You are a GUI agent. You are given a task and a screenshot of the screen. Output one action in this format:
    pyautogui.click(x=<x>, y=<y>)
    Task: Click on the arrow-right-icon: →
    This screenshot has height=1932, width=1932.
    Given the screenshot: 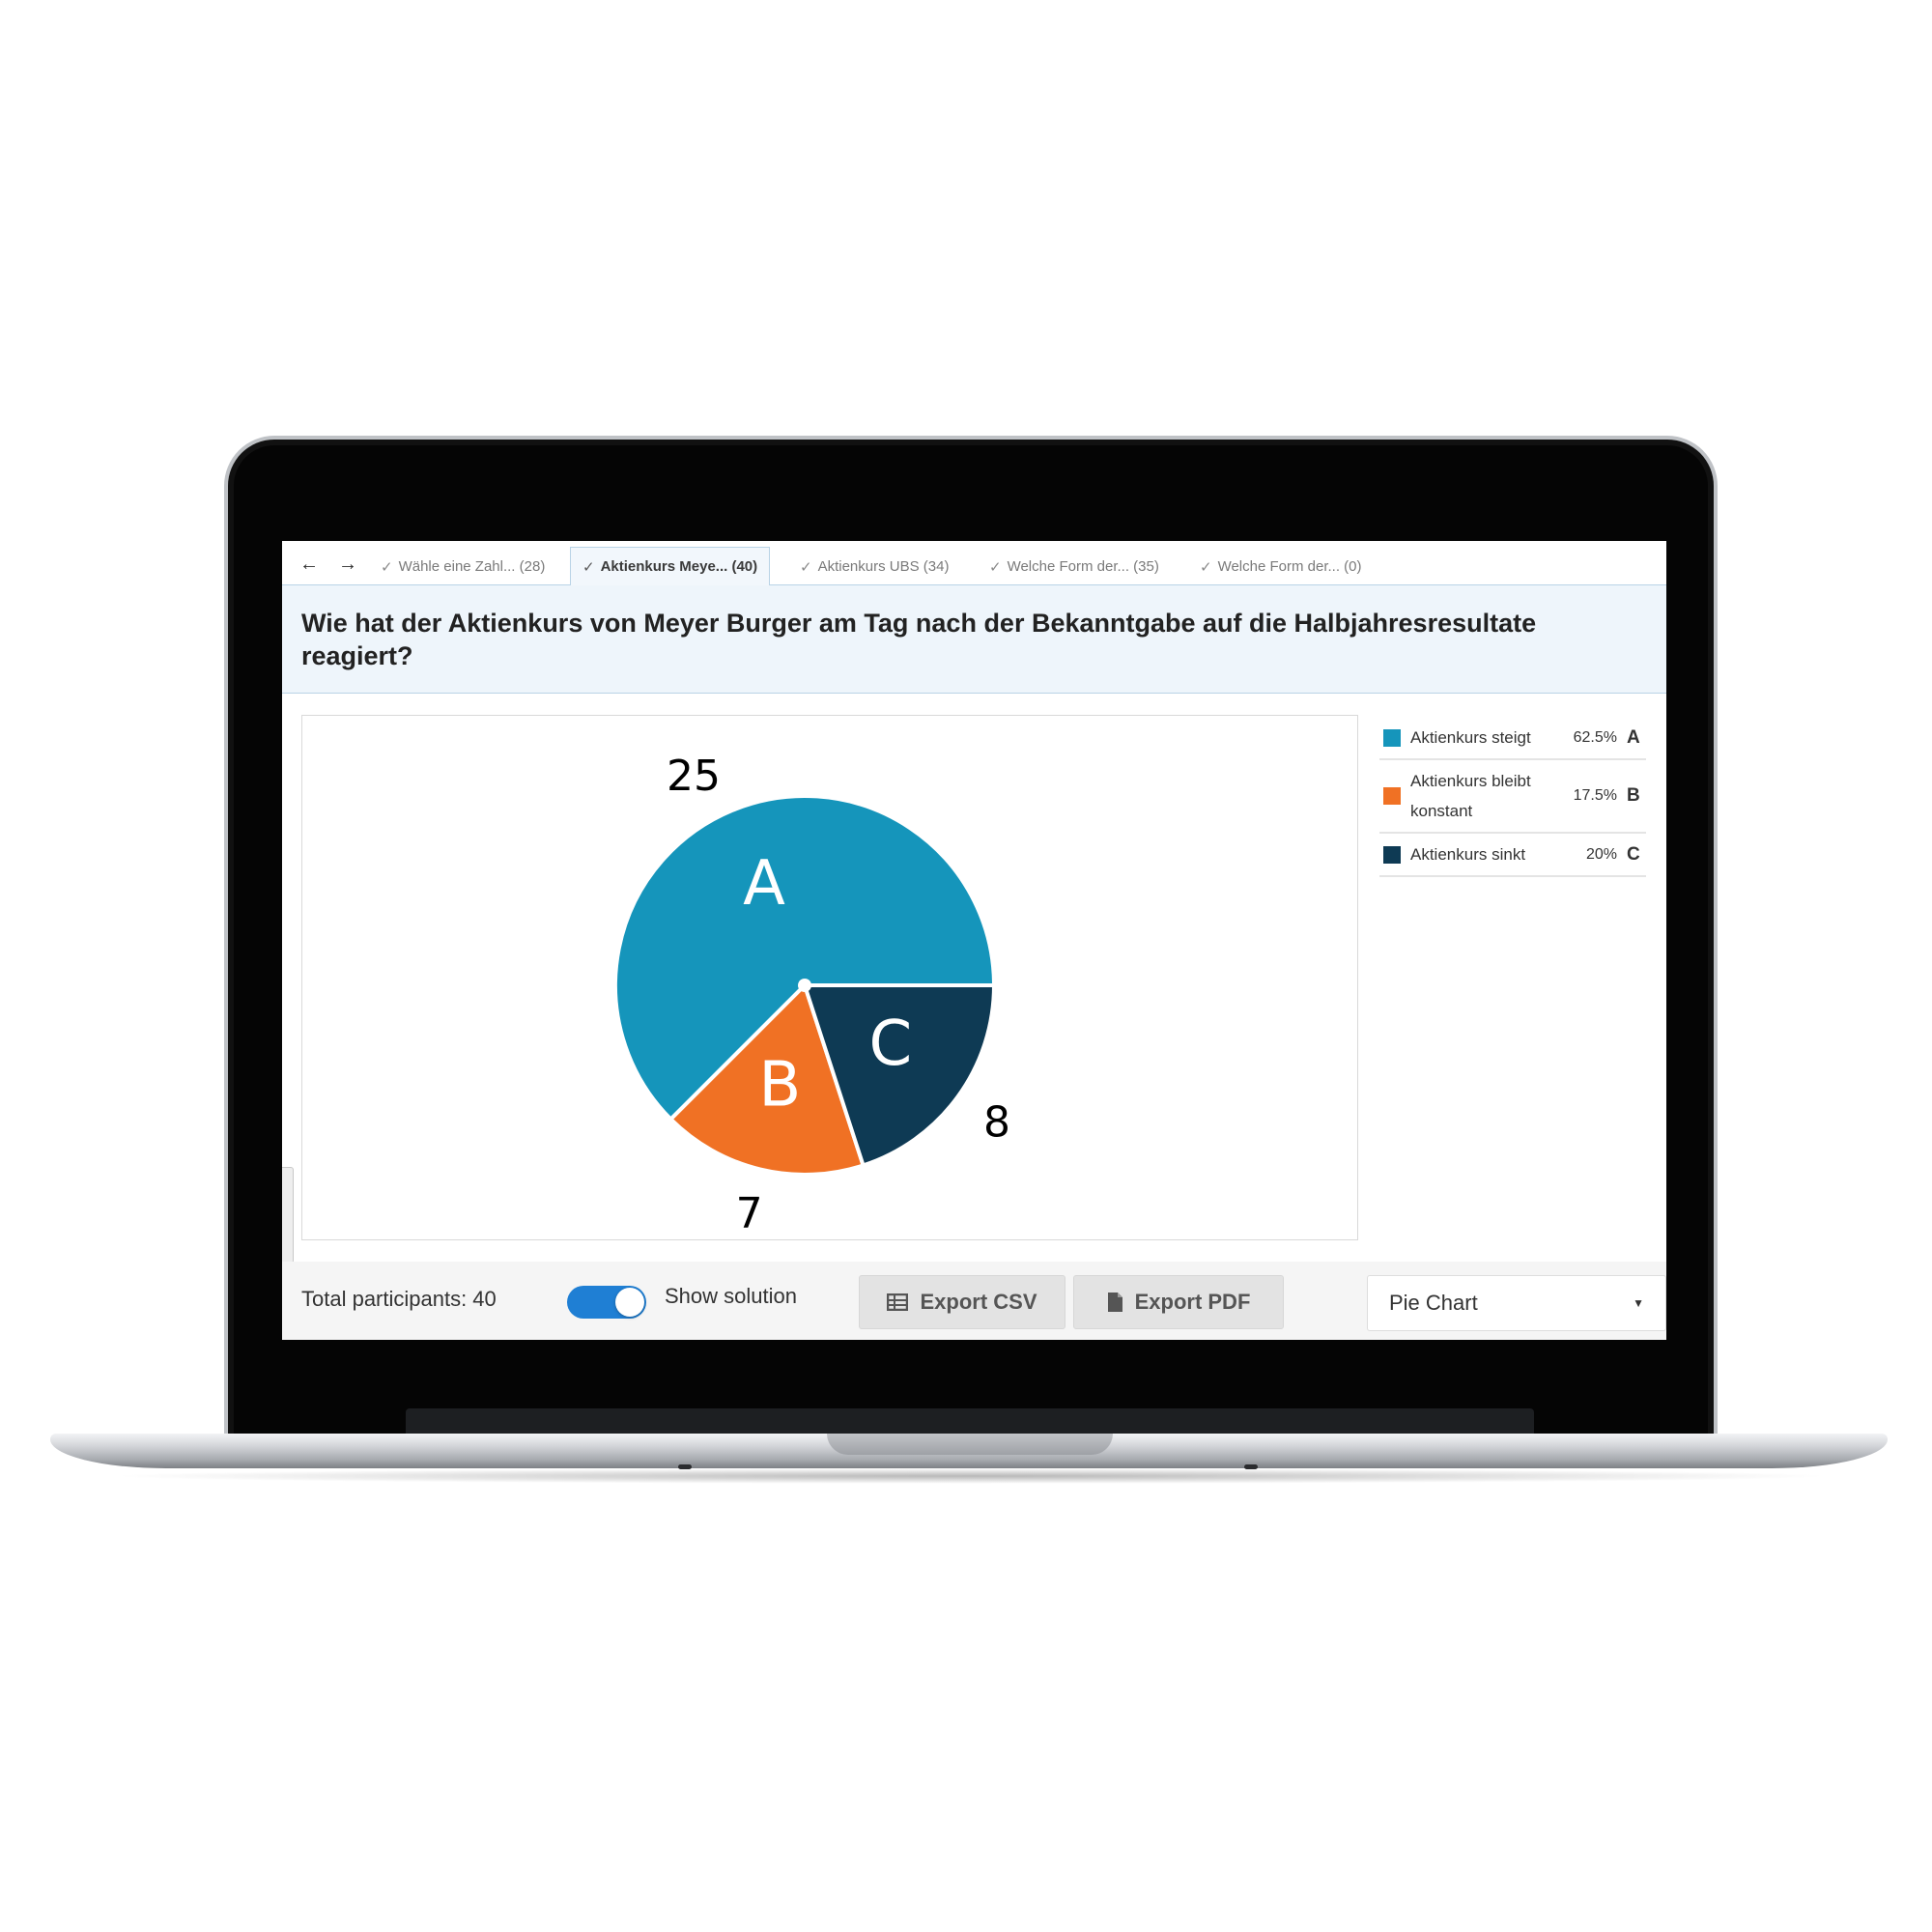 What is the action you would take?
    pyautogui.click(x=347, y=564)
    